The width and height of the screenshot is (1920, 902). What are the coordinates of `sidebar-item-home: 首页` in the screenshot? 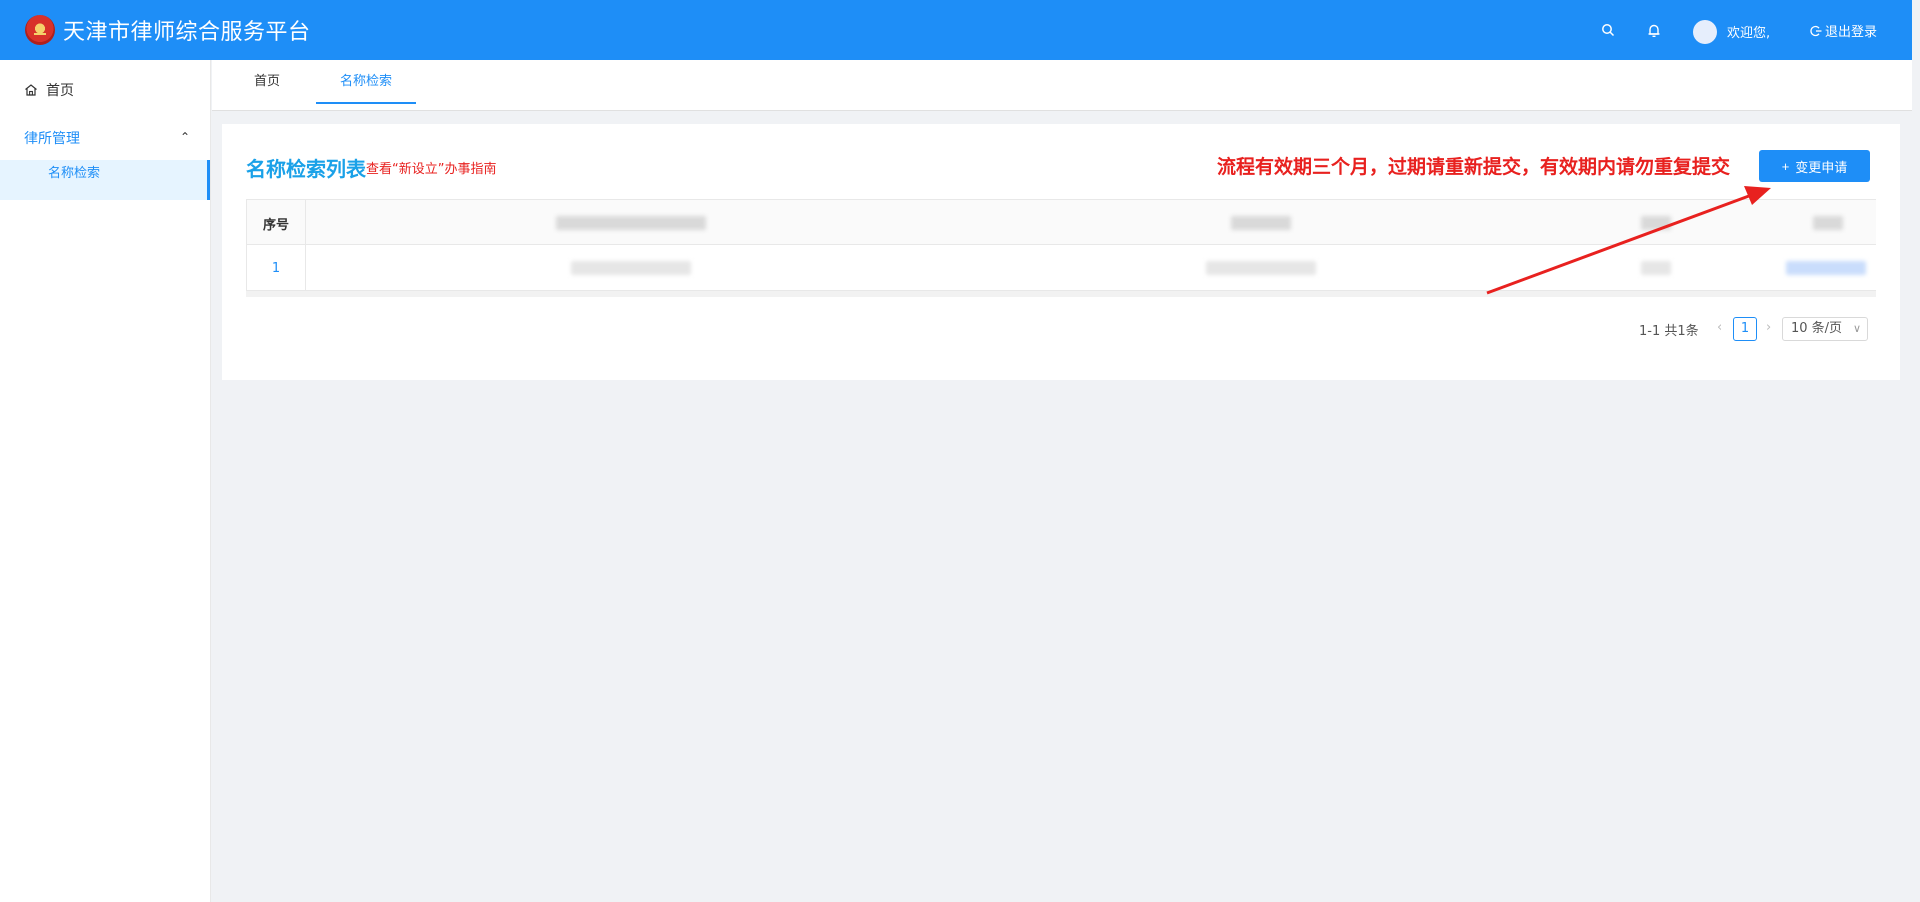 It's located at (105, 90).